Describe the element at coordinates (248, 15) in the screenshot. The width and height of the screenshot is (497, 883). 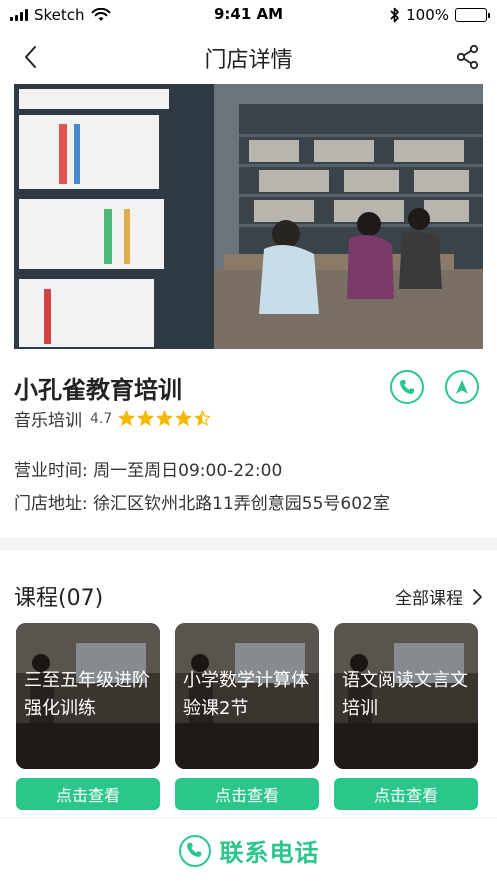
I see `status-bar: Sketch 9:41 AM 100%` at that location.